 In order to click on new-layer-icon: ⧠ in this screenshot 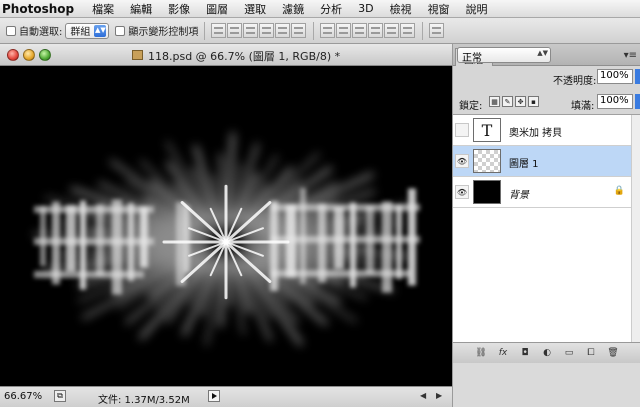, I will do `click(591, 353)`.